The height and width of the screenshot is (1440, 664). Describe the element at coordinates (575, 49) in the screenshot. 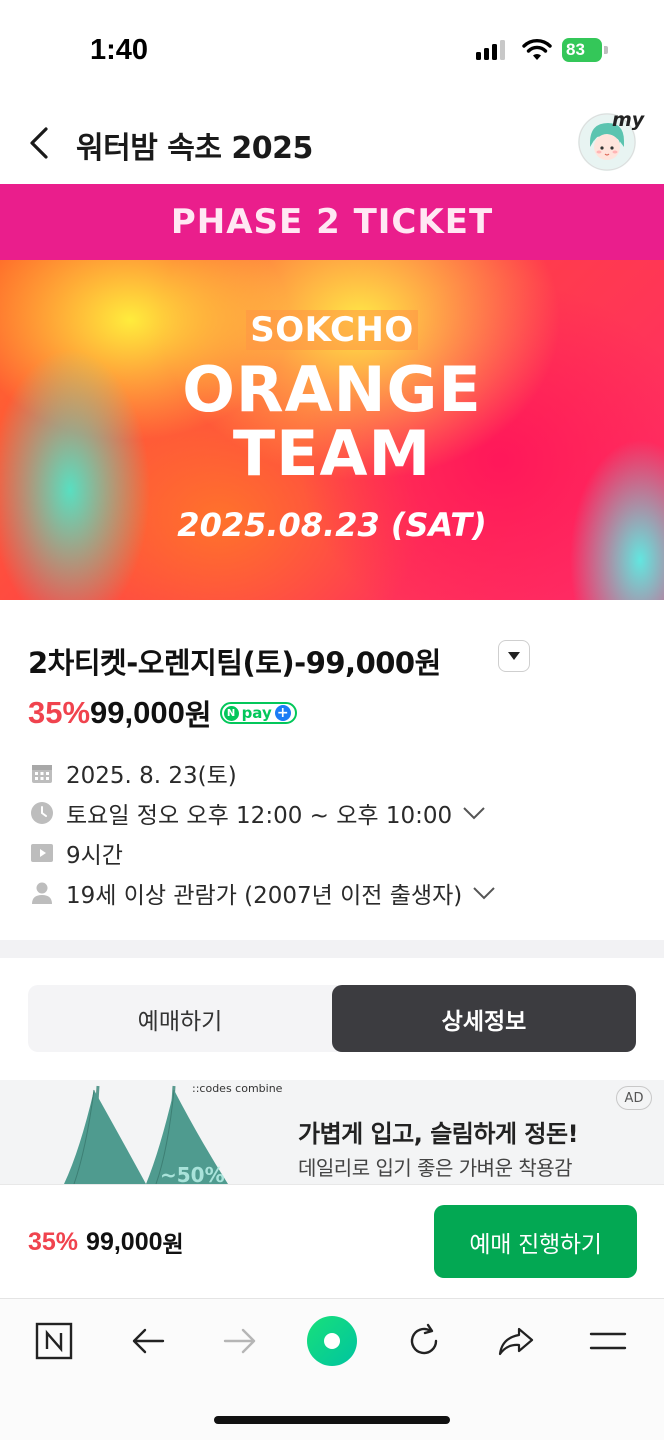

I see `battery-level: 83` at that location.